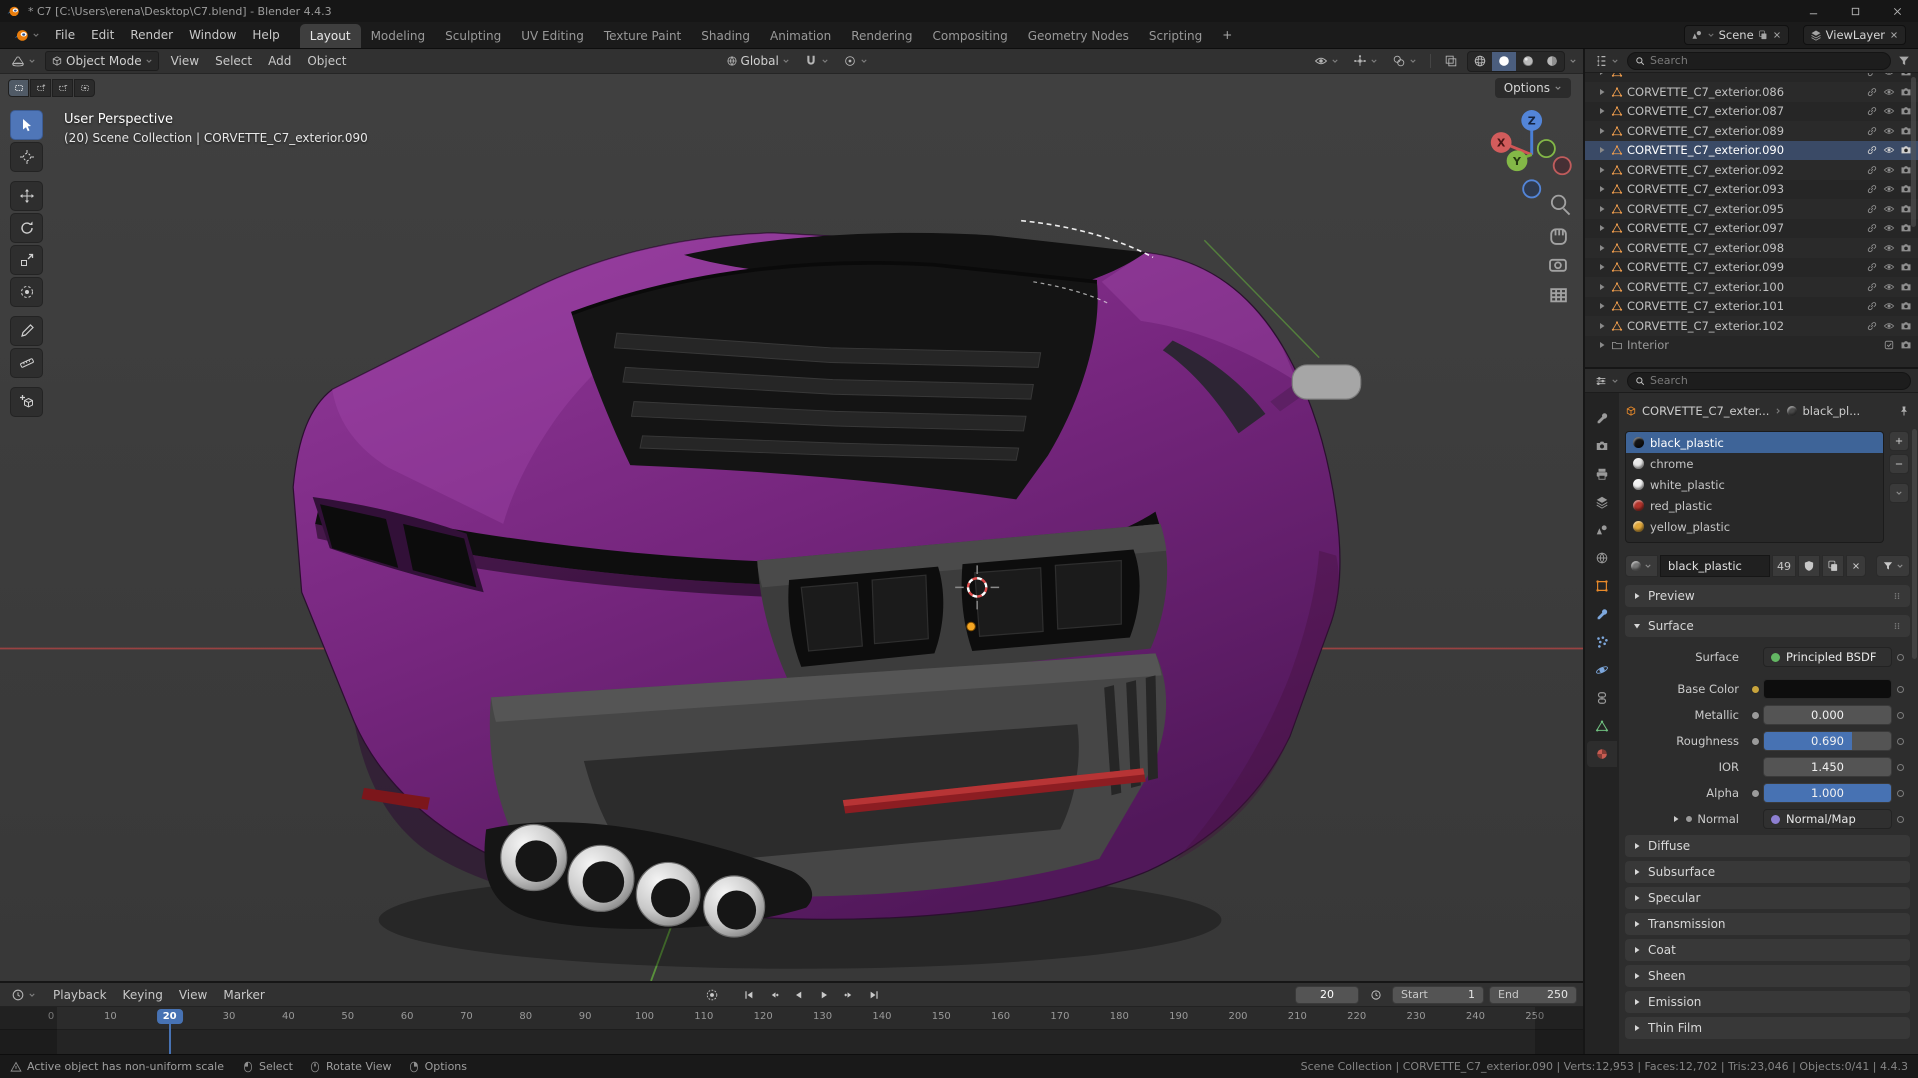 The width and height of the screenshot is (1918, 1078). What do you see at coordinates (84, 88) in the screenshot?
I see `select-mode-invert-button` at bounding box center [84, 88].